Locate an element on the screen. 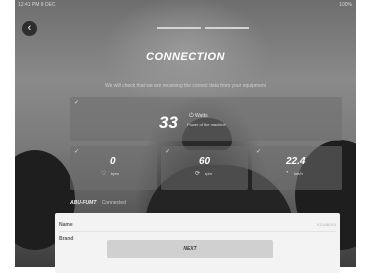 Image resolution: width=392 pixels, height=273 pixels. status-battery: 100% is located at coordinates (345, 5).